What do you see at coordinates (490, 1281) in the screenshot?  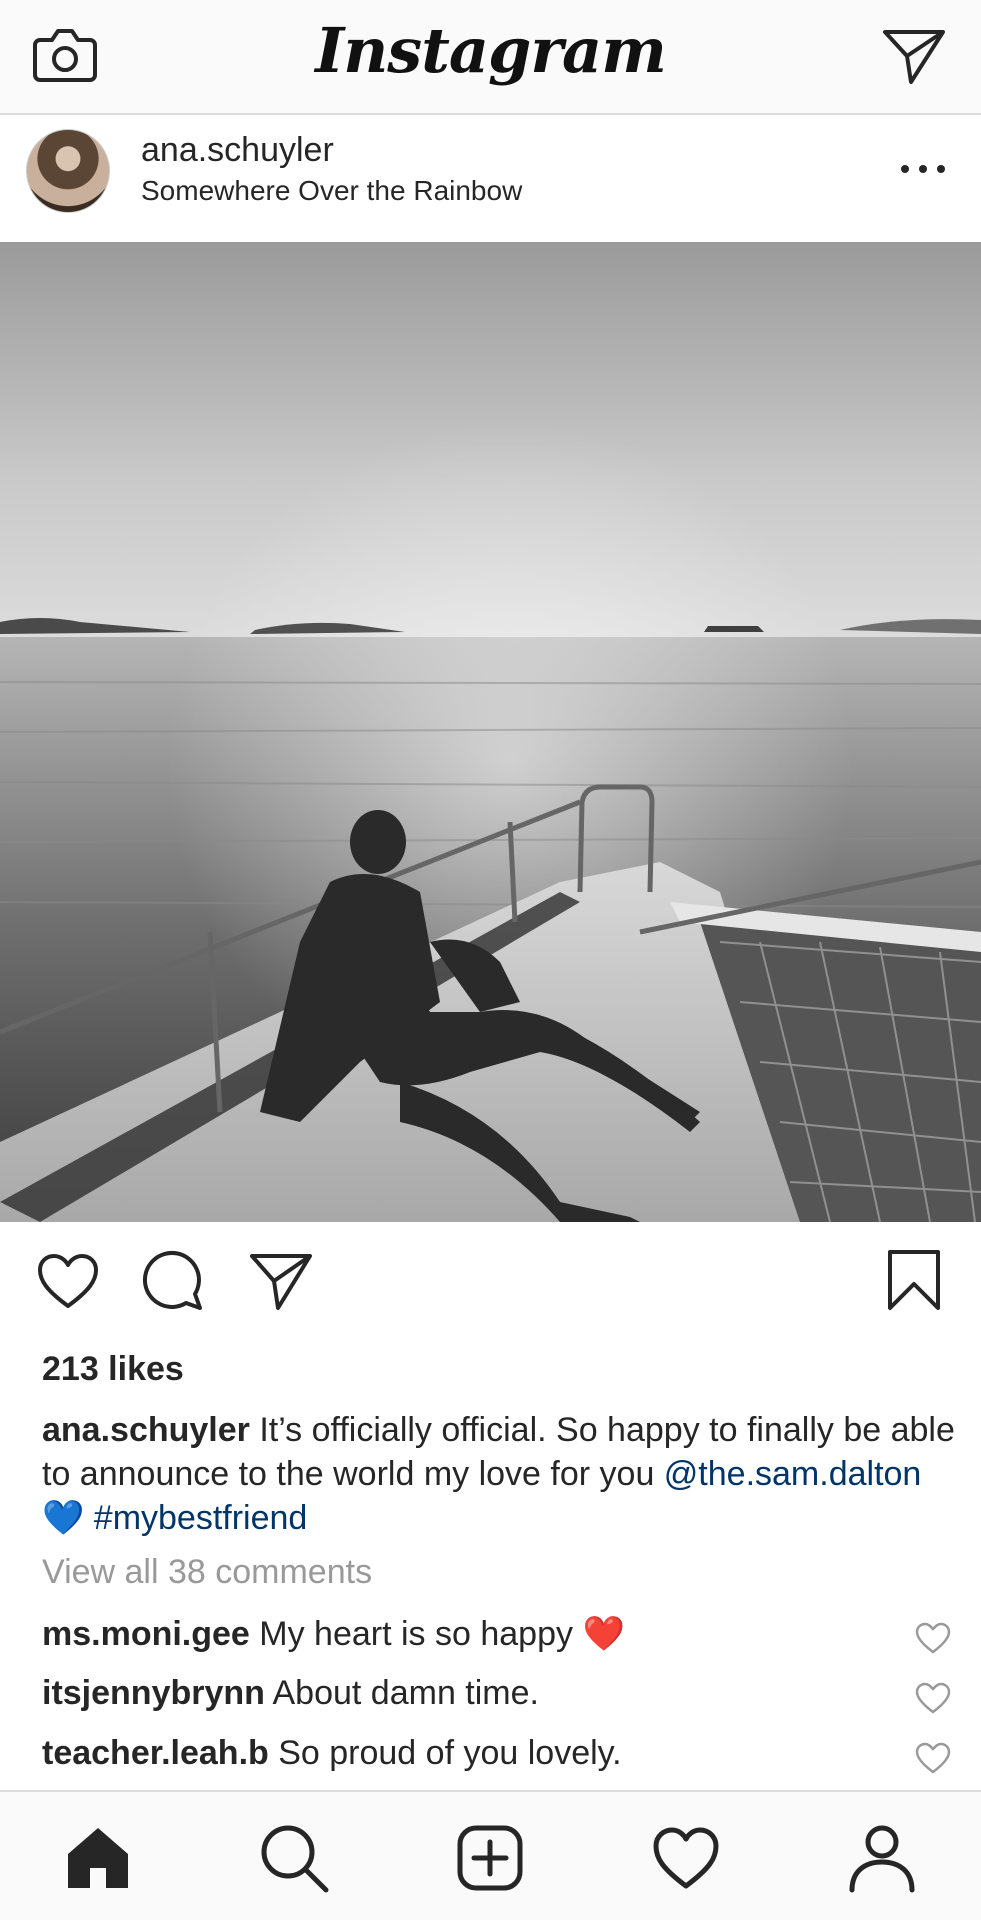 I see `post-actions` at bounding box center [490, 1281].